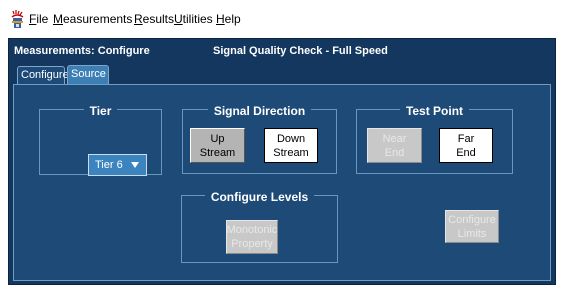 The image size is (561, 285). I want to click on menu-file: File, so click(38, 19).